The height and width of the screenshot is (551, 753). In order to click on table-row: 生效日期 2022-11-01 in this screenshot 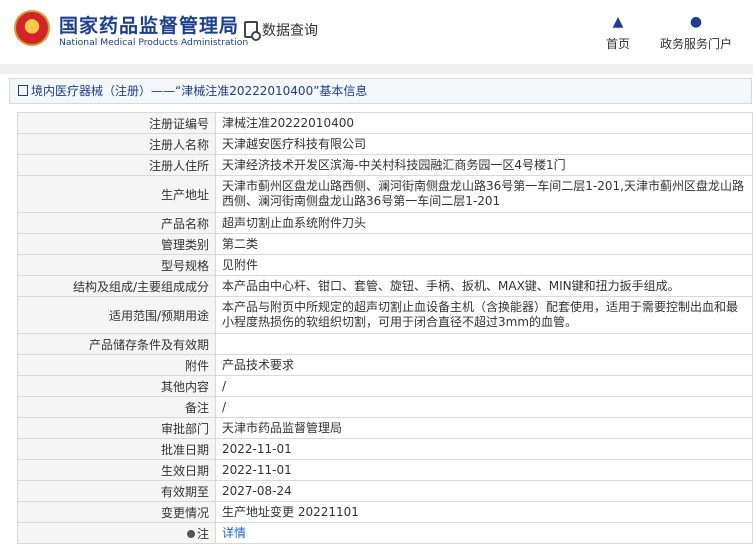, I will do `click(385, 470)`.